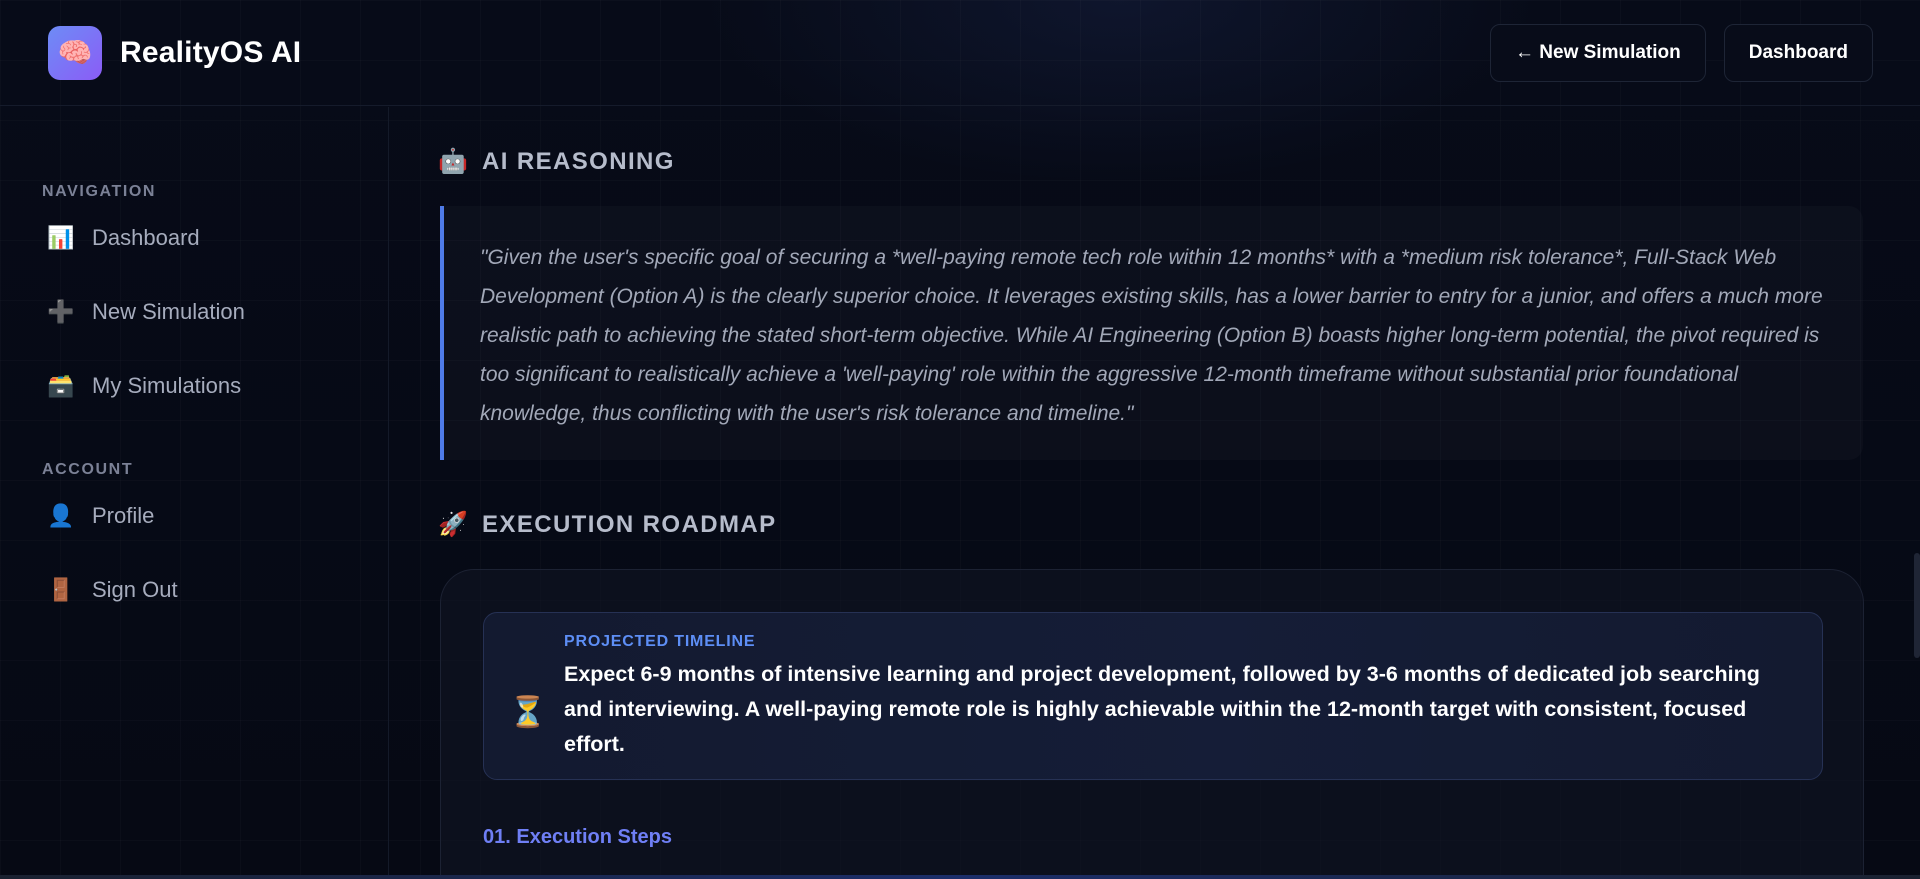 This screenshot has width=1920, height=879. I want to click on sidebar-item-dashboard: 📊 Dashboard, so click(194, 238).